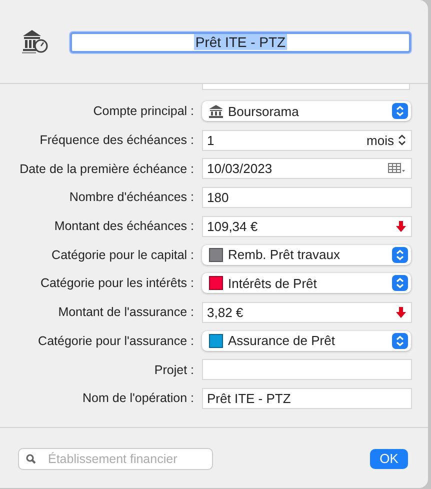 The image size is (431, 489). What do you see at coordinates (402, 140) in the screenshot?
I see `stepper-icon` at bounding box center [402, 140].